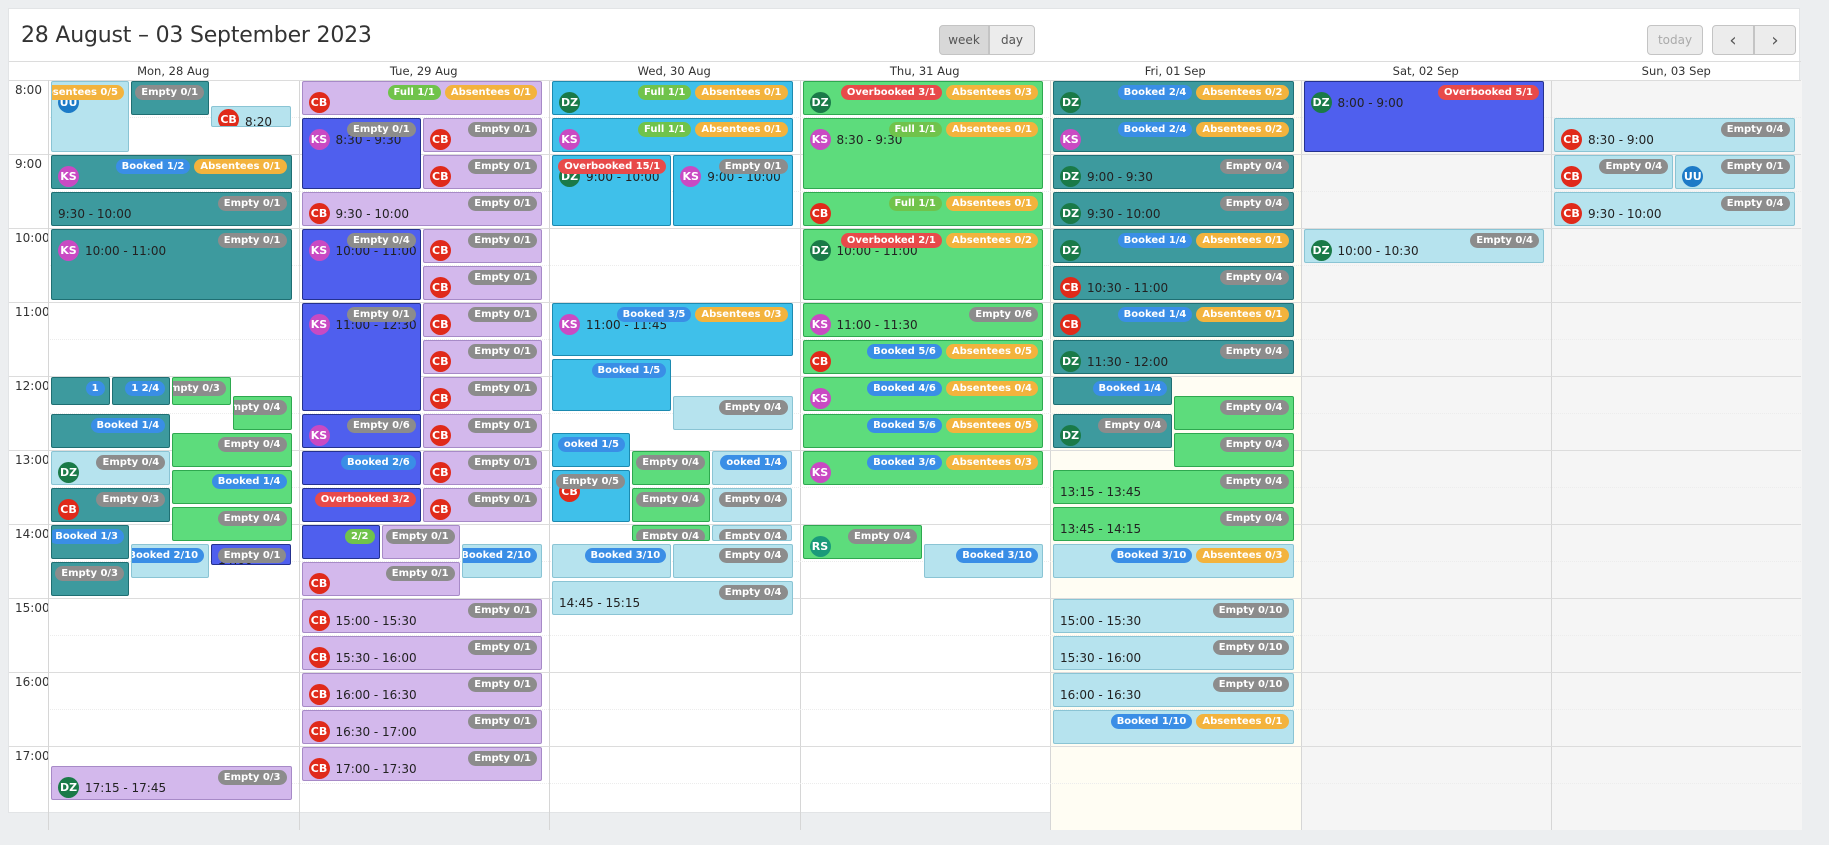 The image size is (1829, 845). I want to click on calendar-event: CB 15:30 - 16:00 Empty 0/1, so click(421, 653).